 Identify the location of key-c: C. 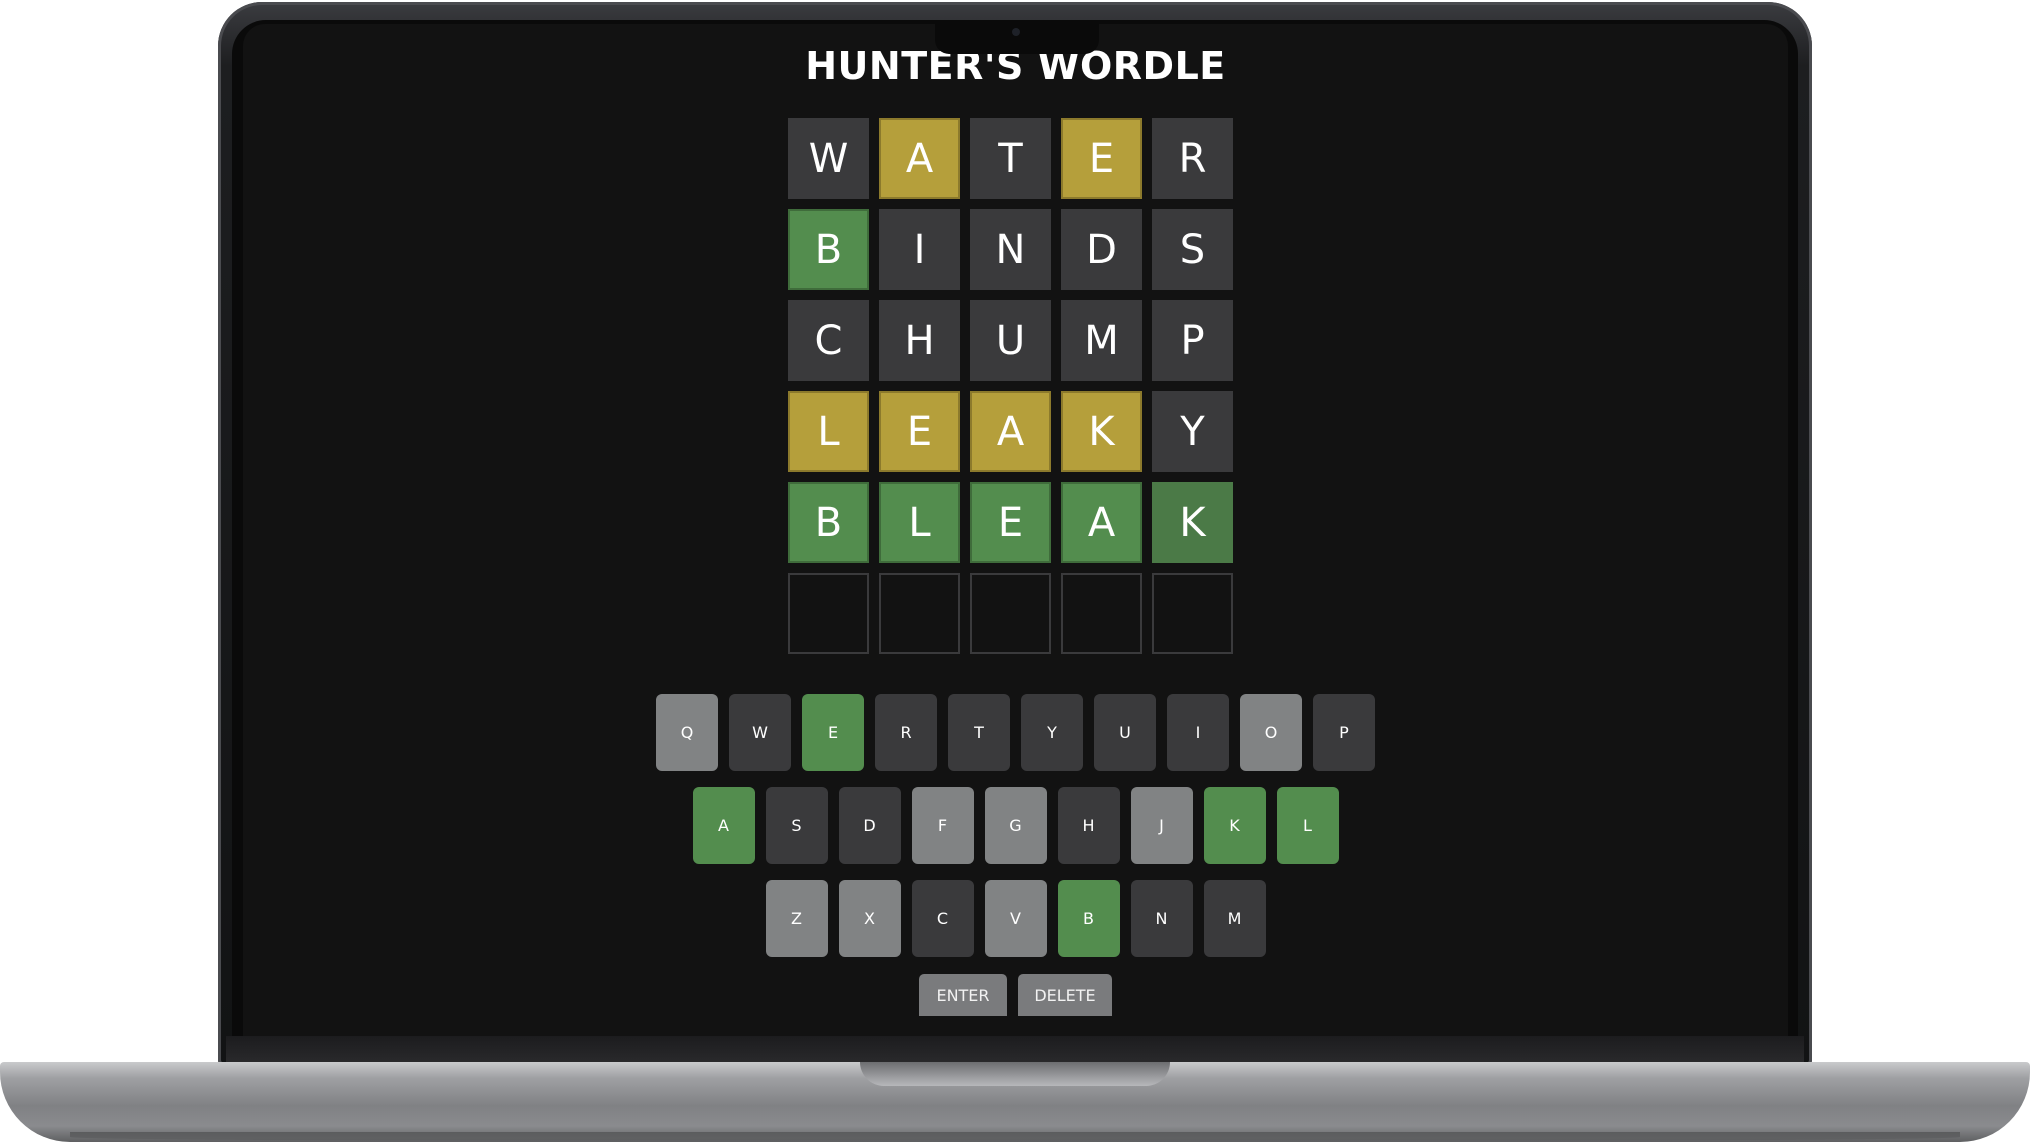
(942, 918).